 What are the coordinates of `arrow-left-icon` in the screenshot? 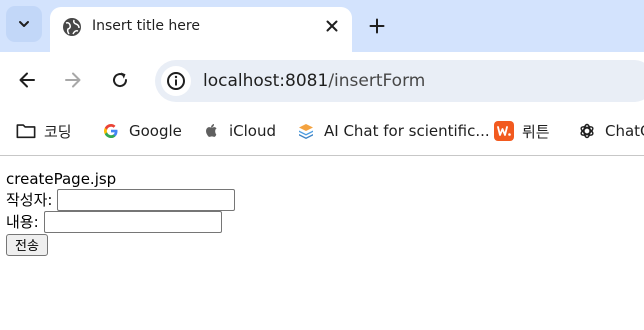 It's located at (27, 80).